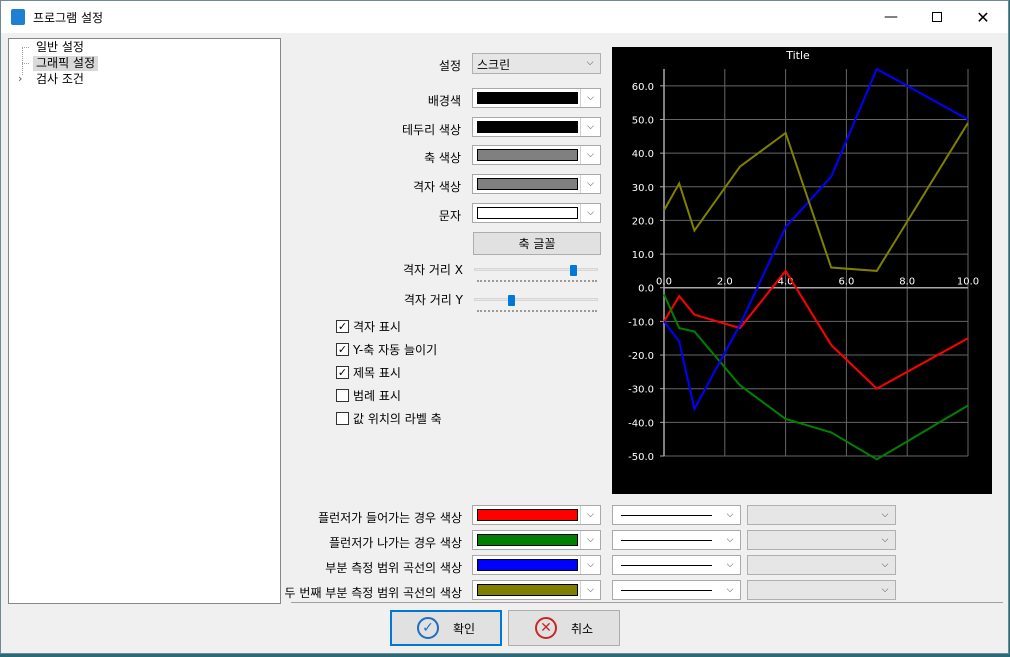 The image size is (1010, 657). I want to click on grid-y-label: 격자 거리 Y, so click(433, 300).